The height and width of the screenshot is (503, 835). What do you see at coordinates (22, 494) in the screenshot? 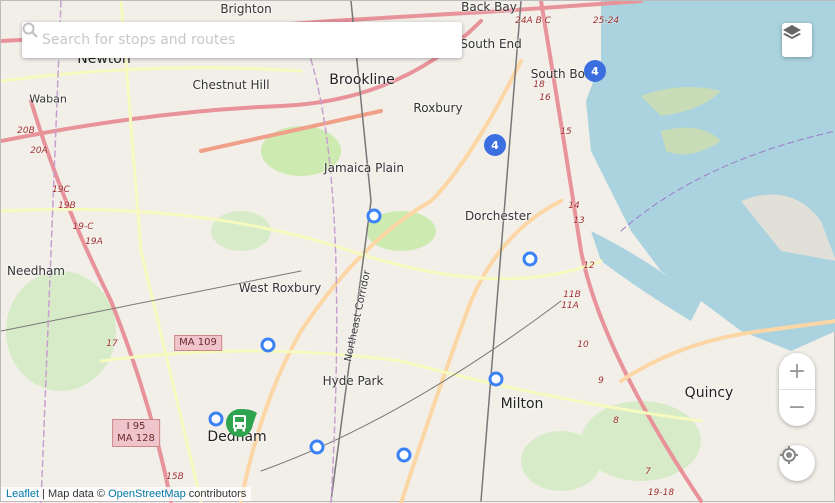
I see `leaflet-link: Leaflet` at bounding box center [22, 494].